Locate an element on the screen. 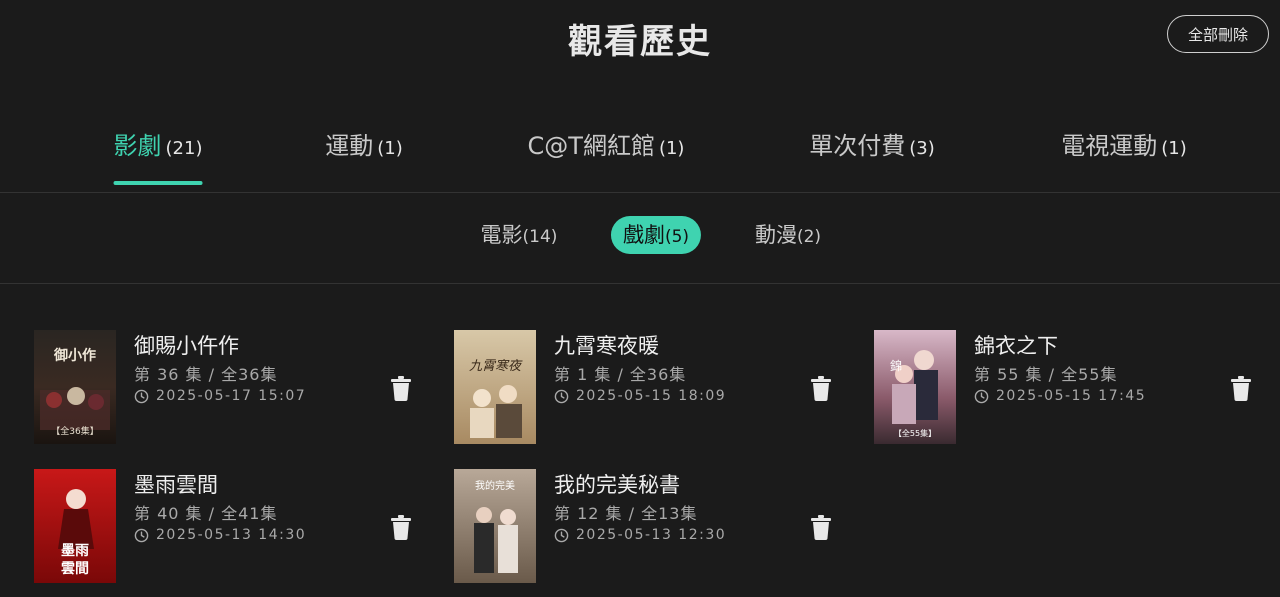 This screenshot has width=1280, height=597. item-title: 墨雨雲間 is located at coordinates (176, 484).